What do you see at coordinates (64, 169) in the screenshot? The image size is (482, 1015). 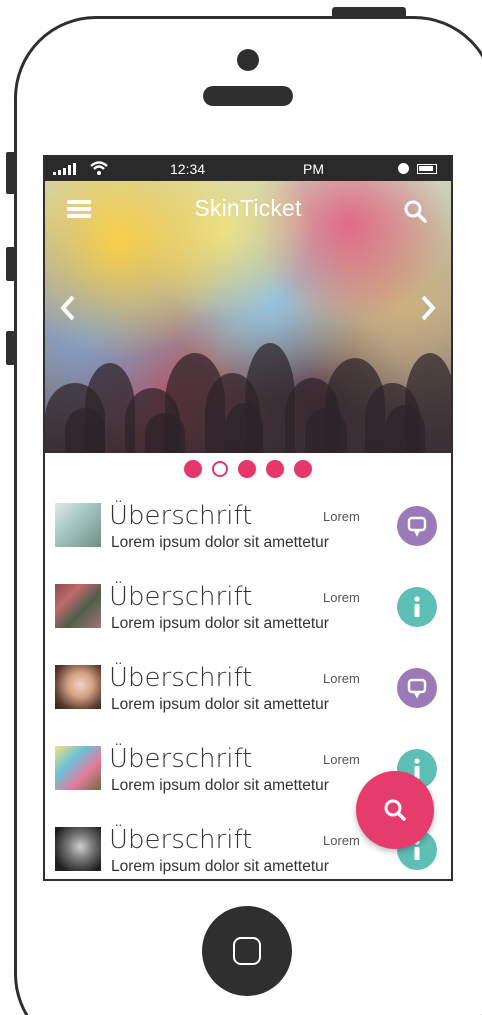 I see `signal-icon` at bounding box center [64, 169].